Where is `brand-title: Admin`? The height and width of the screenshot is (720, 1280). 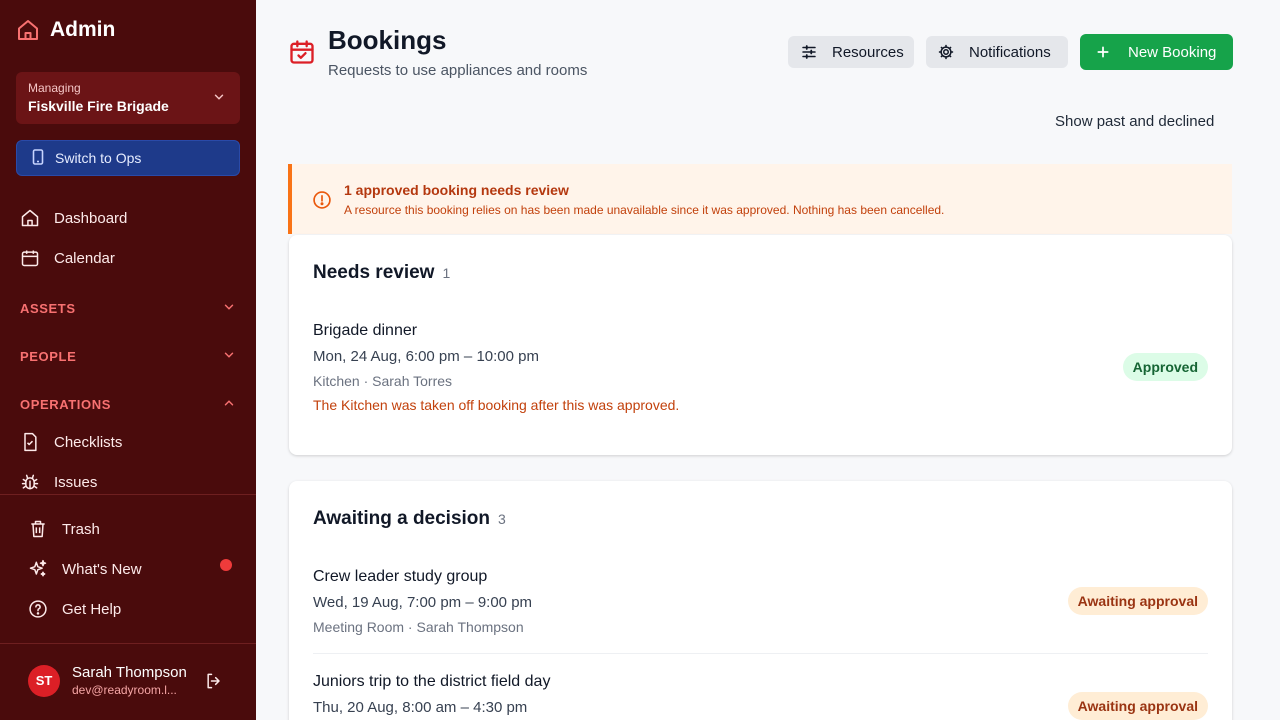 brand-title: Admin is located at coordinates (83, 29).